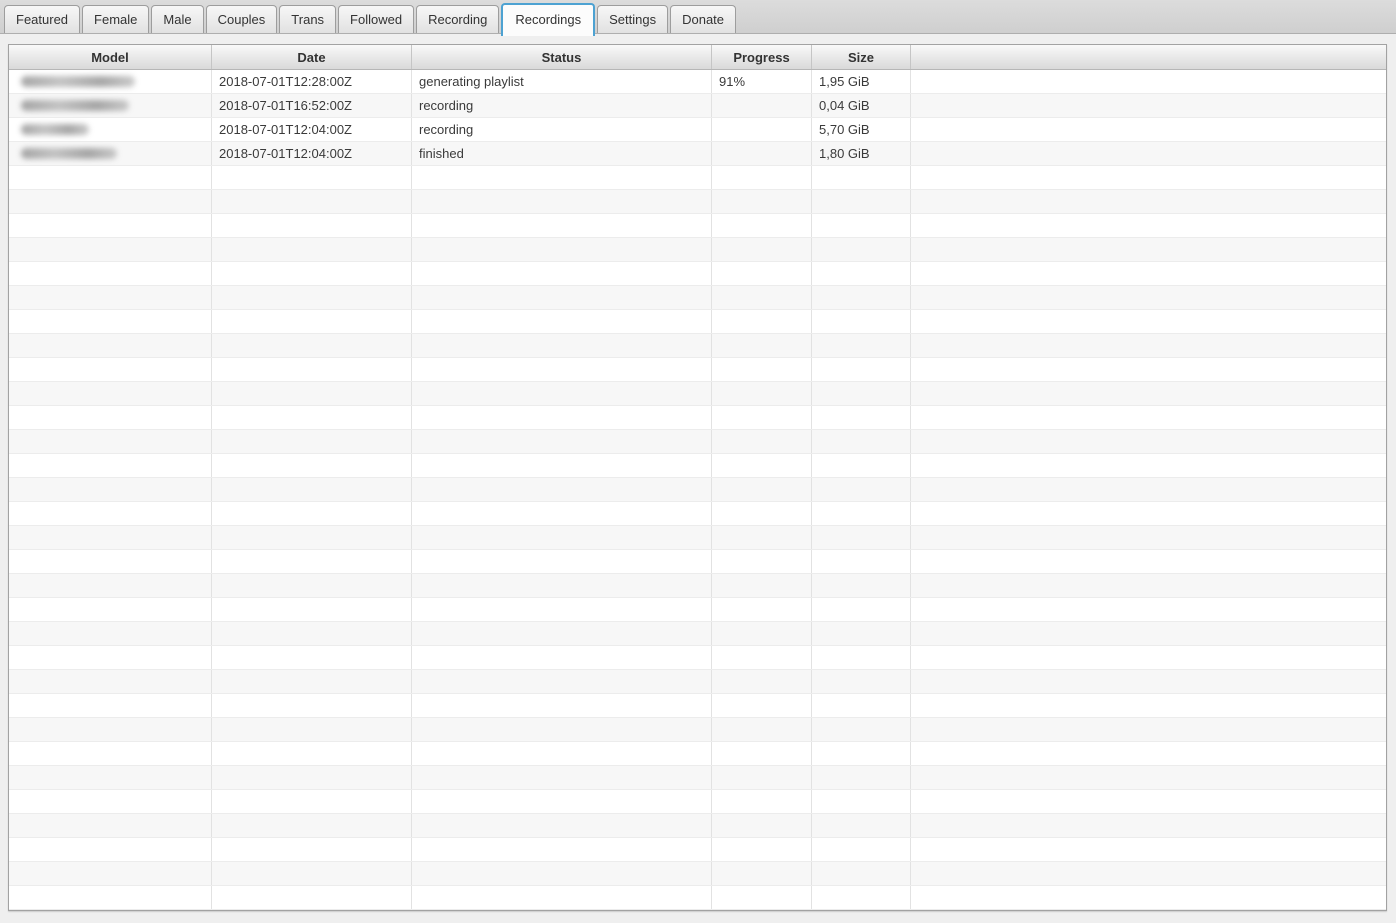 Image resolution: width=1396 pixels, height=923 pixels. Describe the element at coordinates (762, 57) in the screenshot. I see `column-header-progress: Progress` at that location.